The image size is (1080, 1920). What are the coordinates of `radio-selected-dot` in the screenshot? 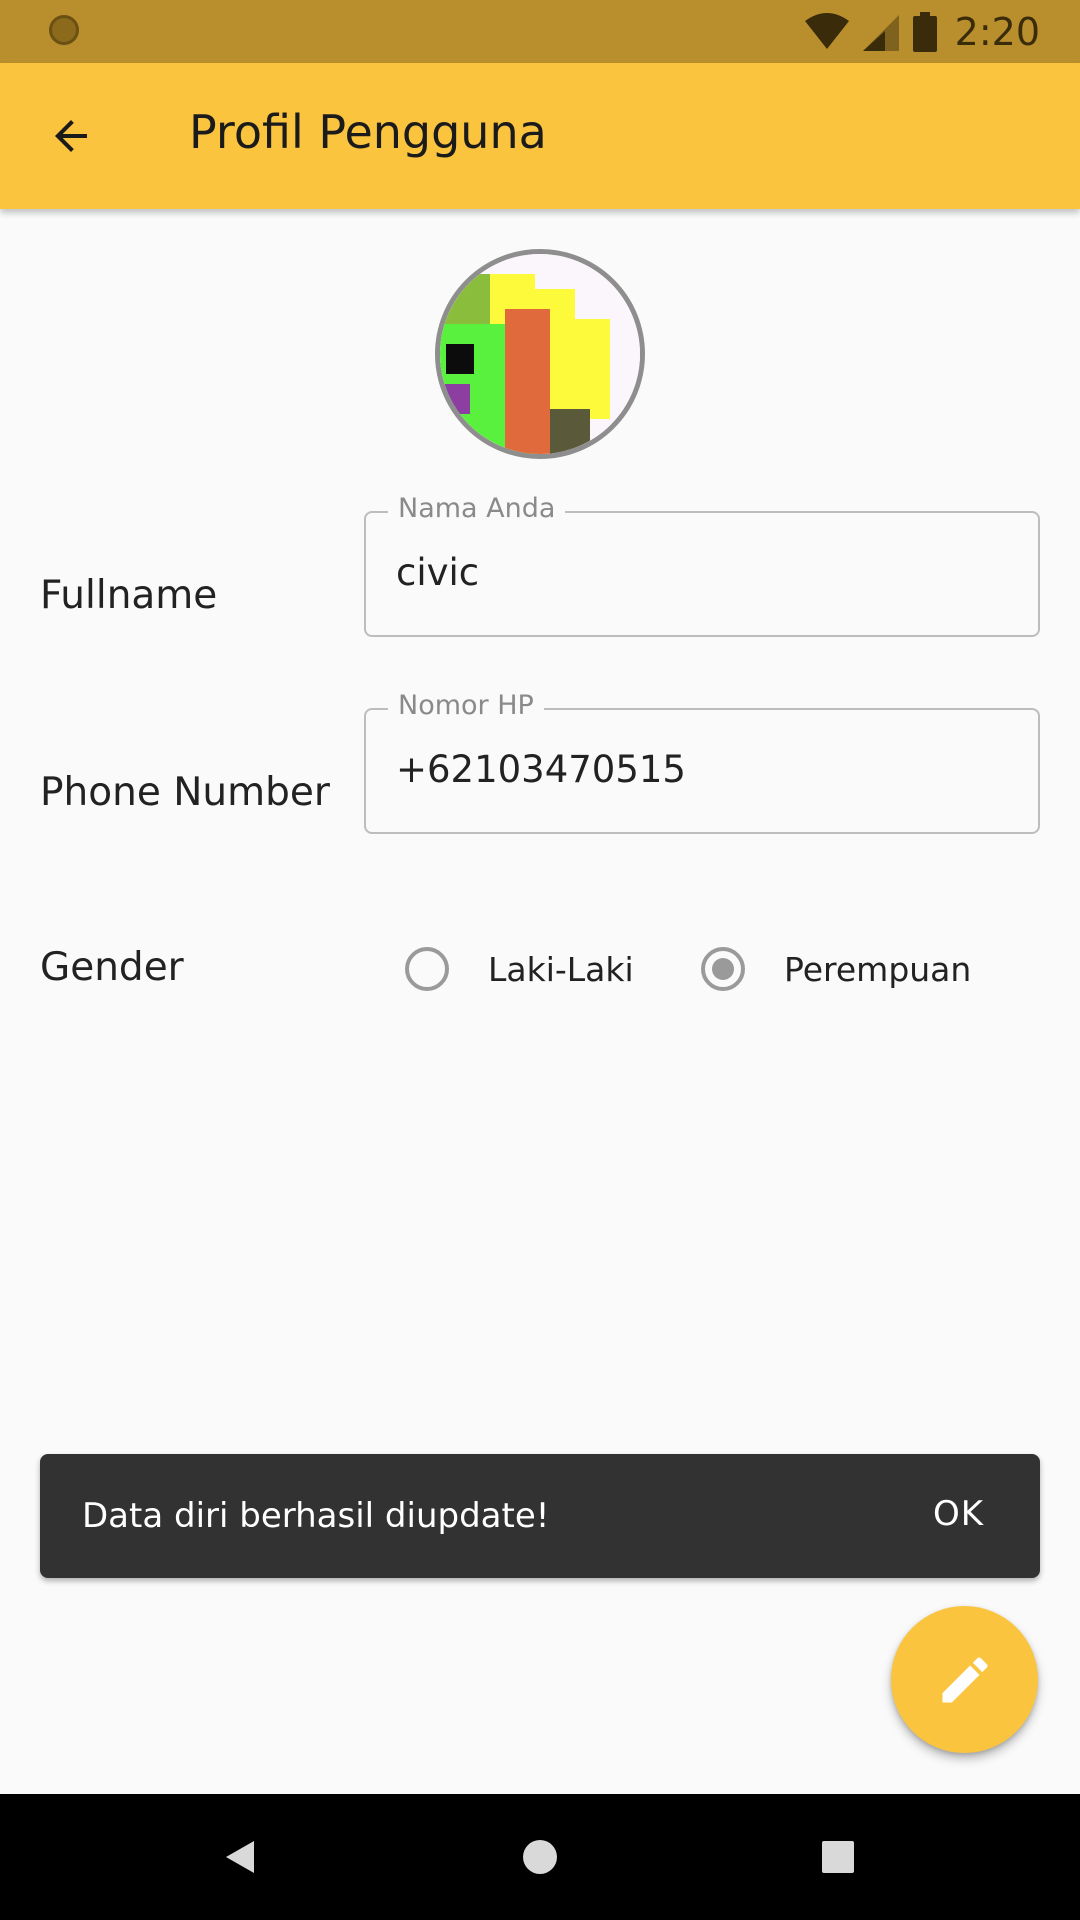 It's located at (723, 969).